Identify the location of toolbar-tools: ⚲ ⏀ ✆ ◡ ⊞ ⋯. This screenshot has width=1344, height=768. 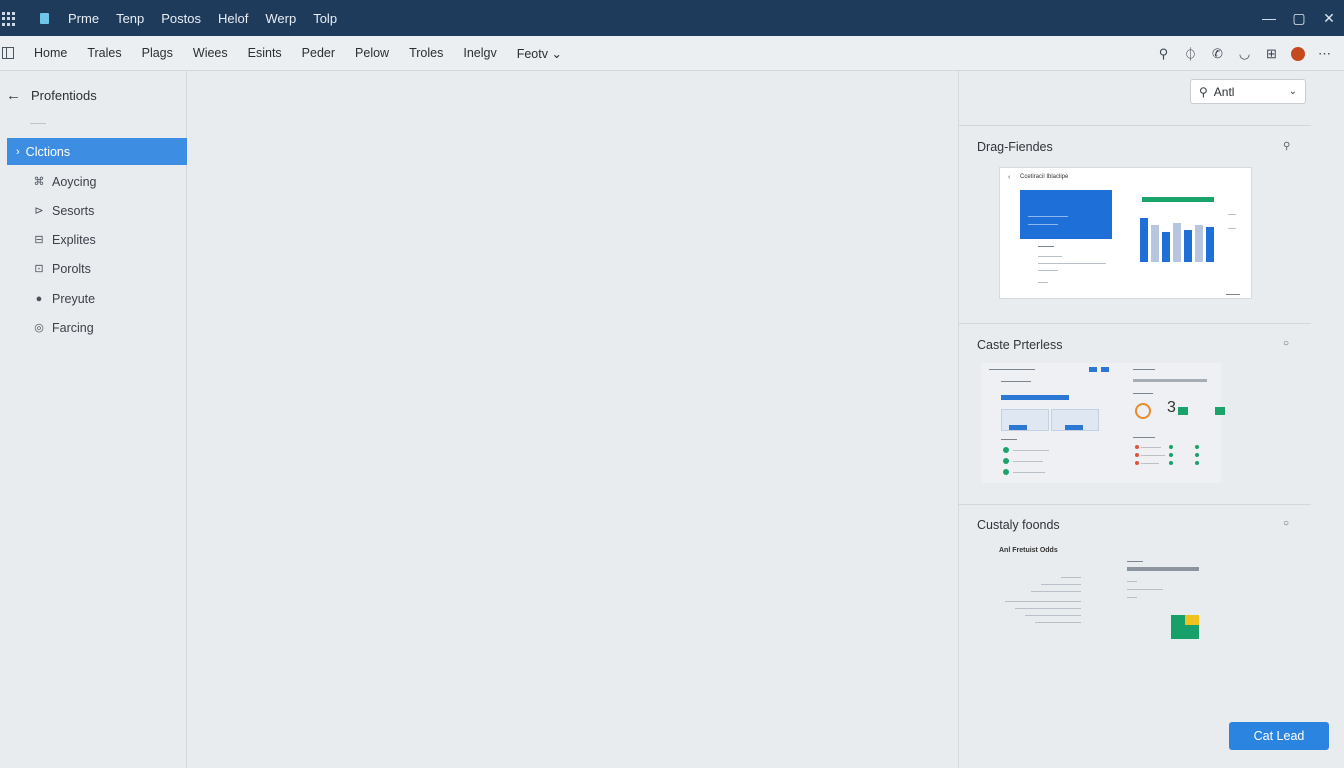
(1244, 53).